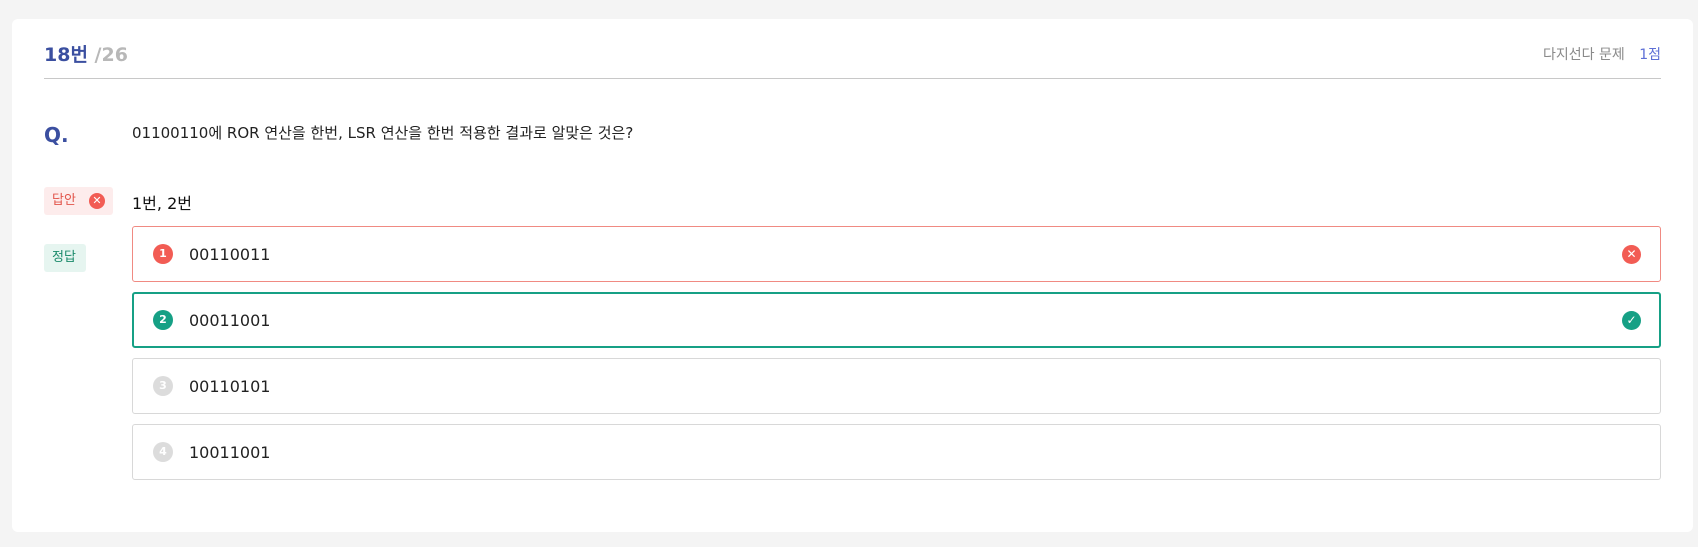  I want to click on option-1: 1 00110011 ✕, so click(896, 254).